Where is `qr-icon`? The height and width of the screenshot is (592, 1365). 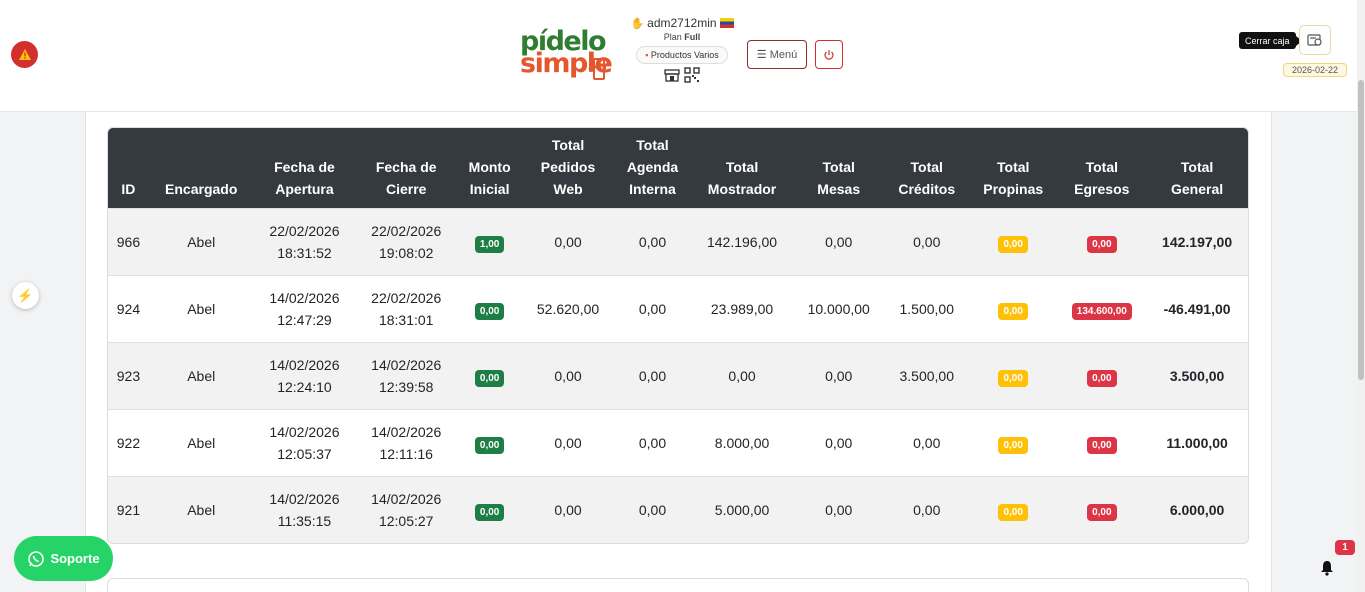
qr-icon is located at coordinates (692, 75).